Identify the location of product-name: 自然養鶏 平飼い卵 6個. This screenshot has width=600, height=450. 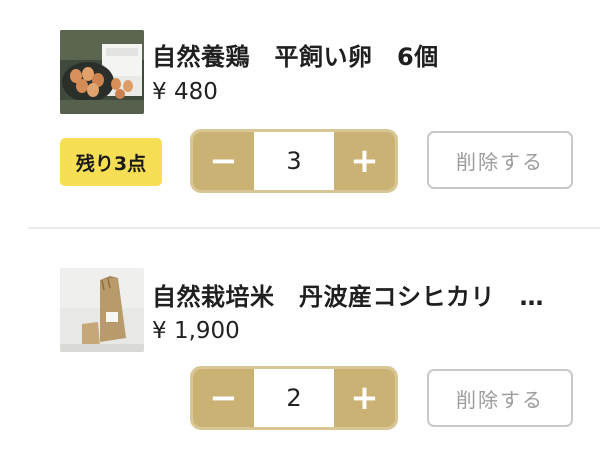
(295, 54).